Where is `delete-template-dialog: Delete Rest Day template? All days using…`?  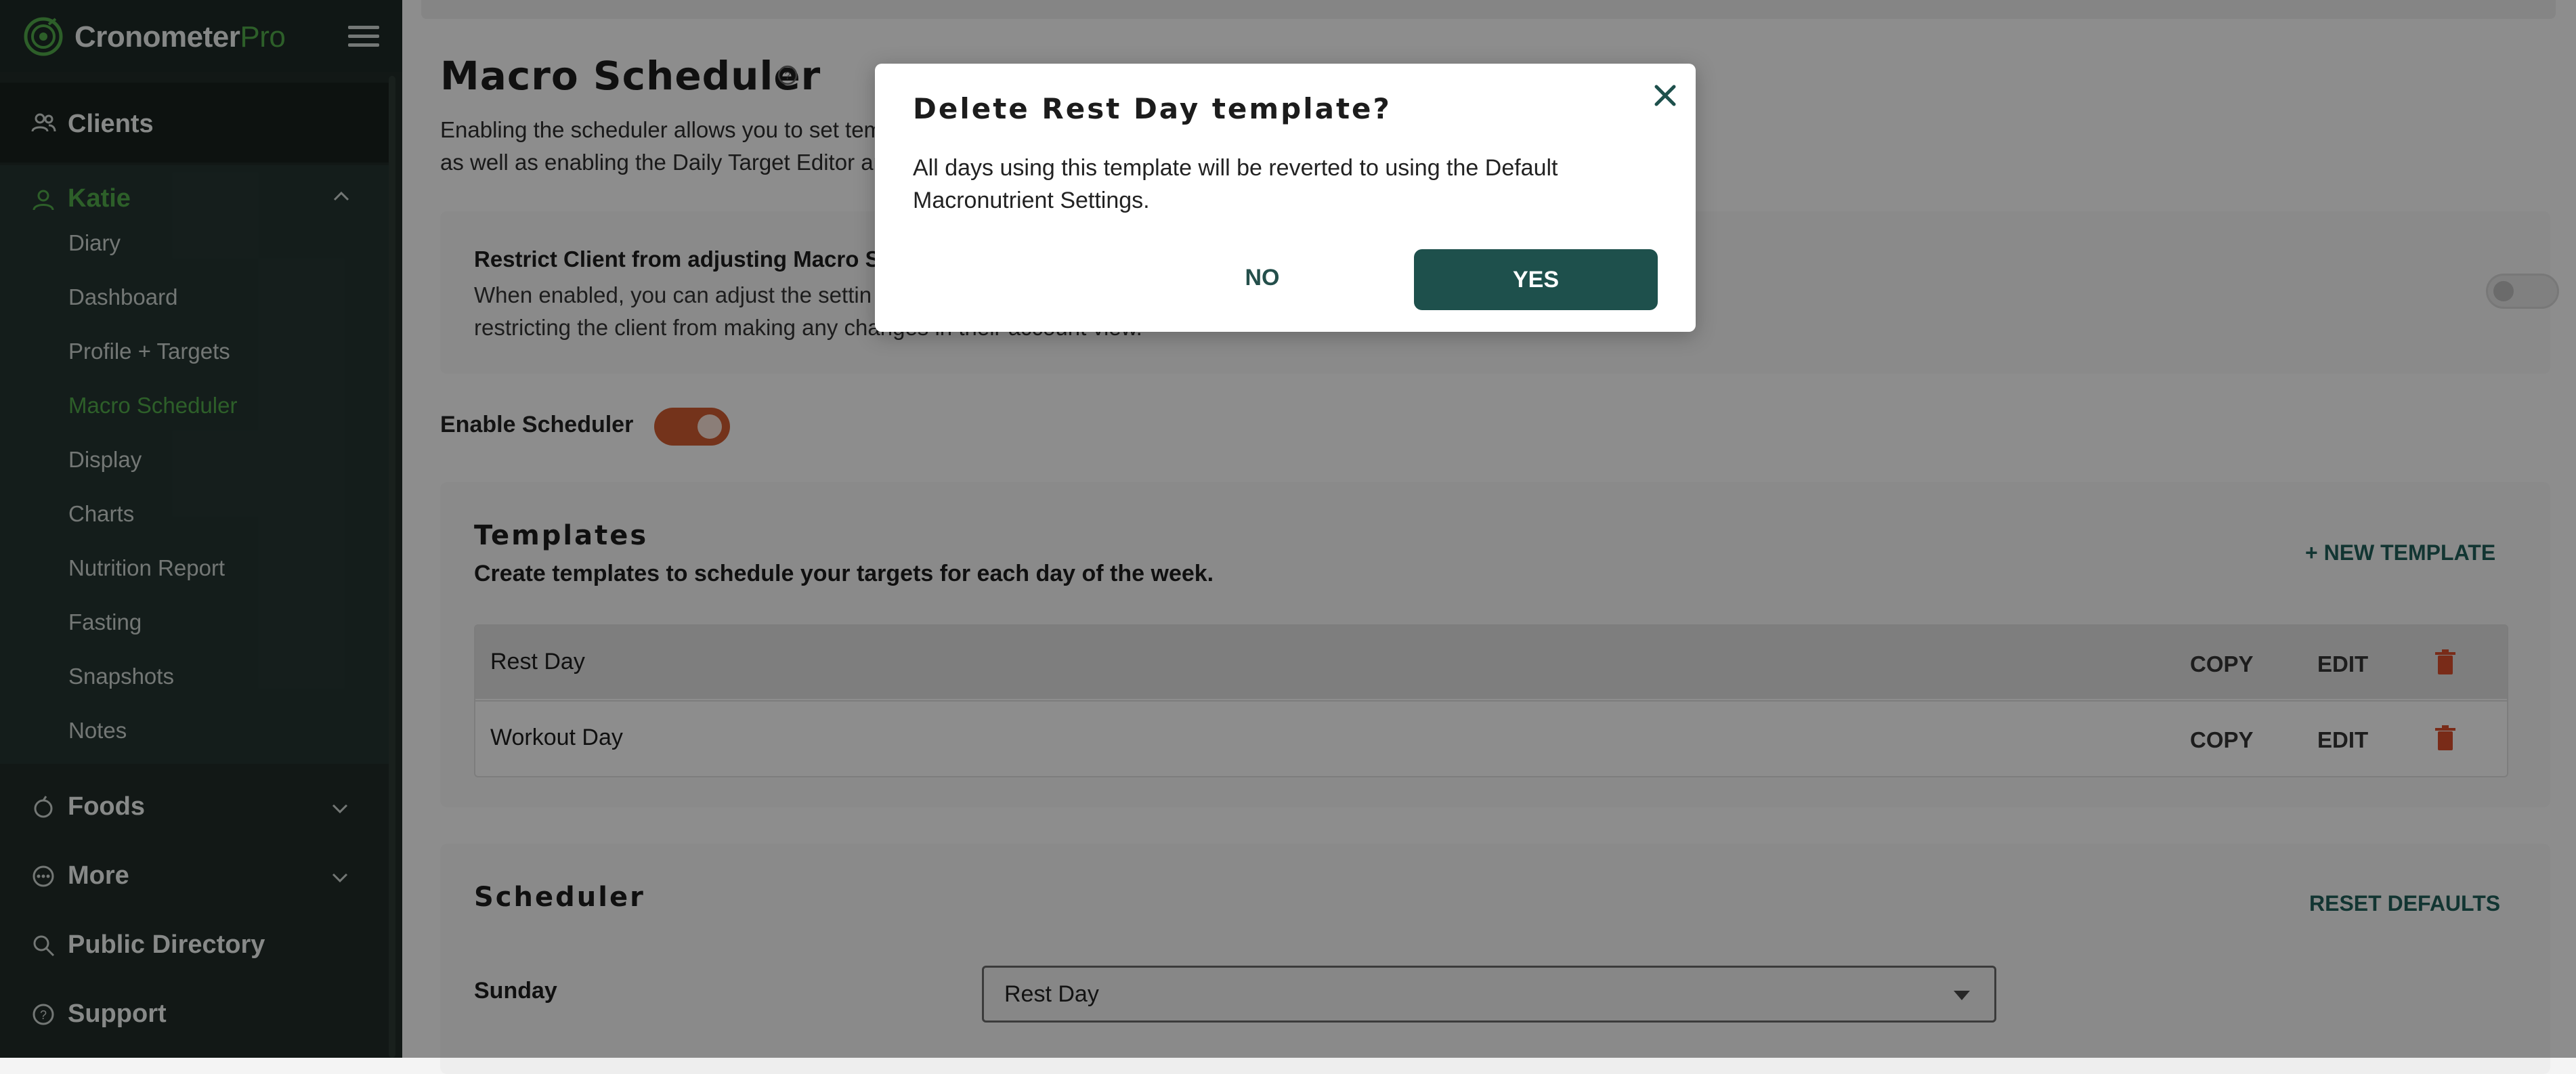
delete-template-dialog: Delete Rest Day template? All days using… is located at coordinates (1285, 198).